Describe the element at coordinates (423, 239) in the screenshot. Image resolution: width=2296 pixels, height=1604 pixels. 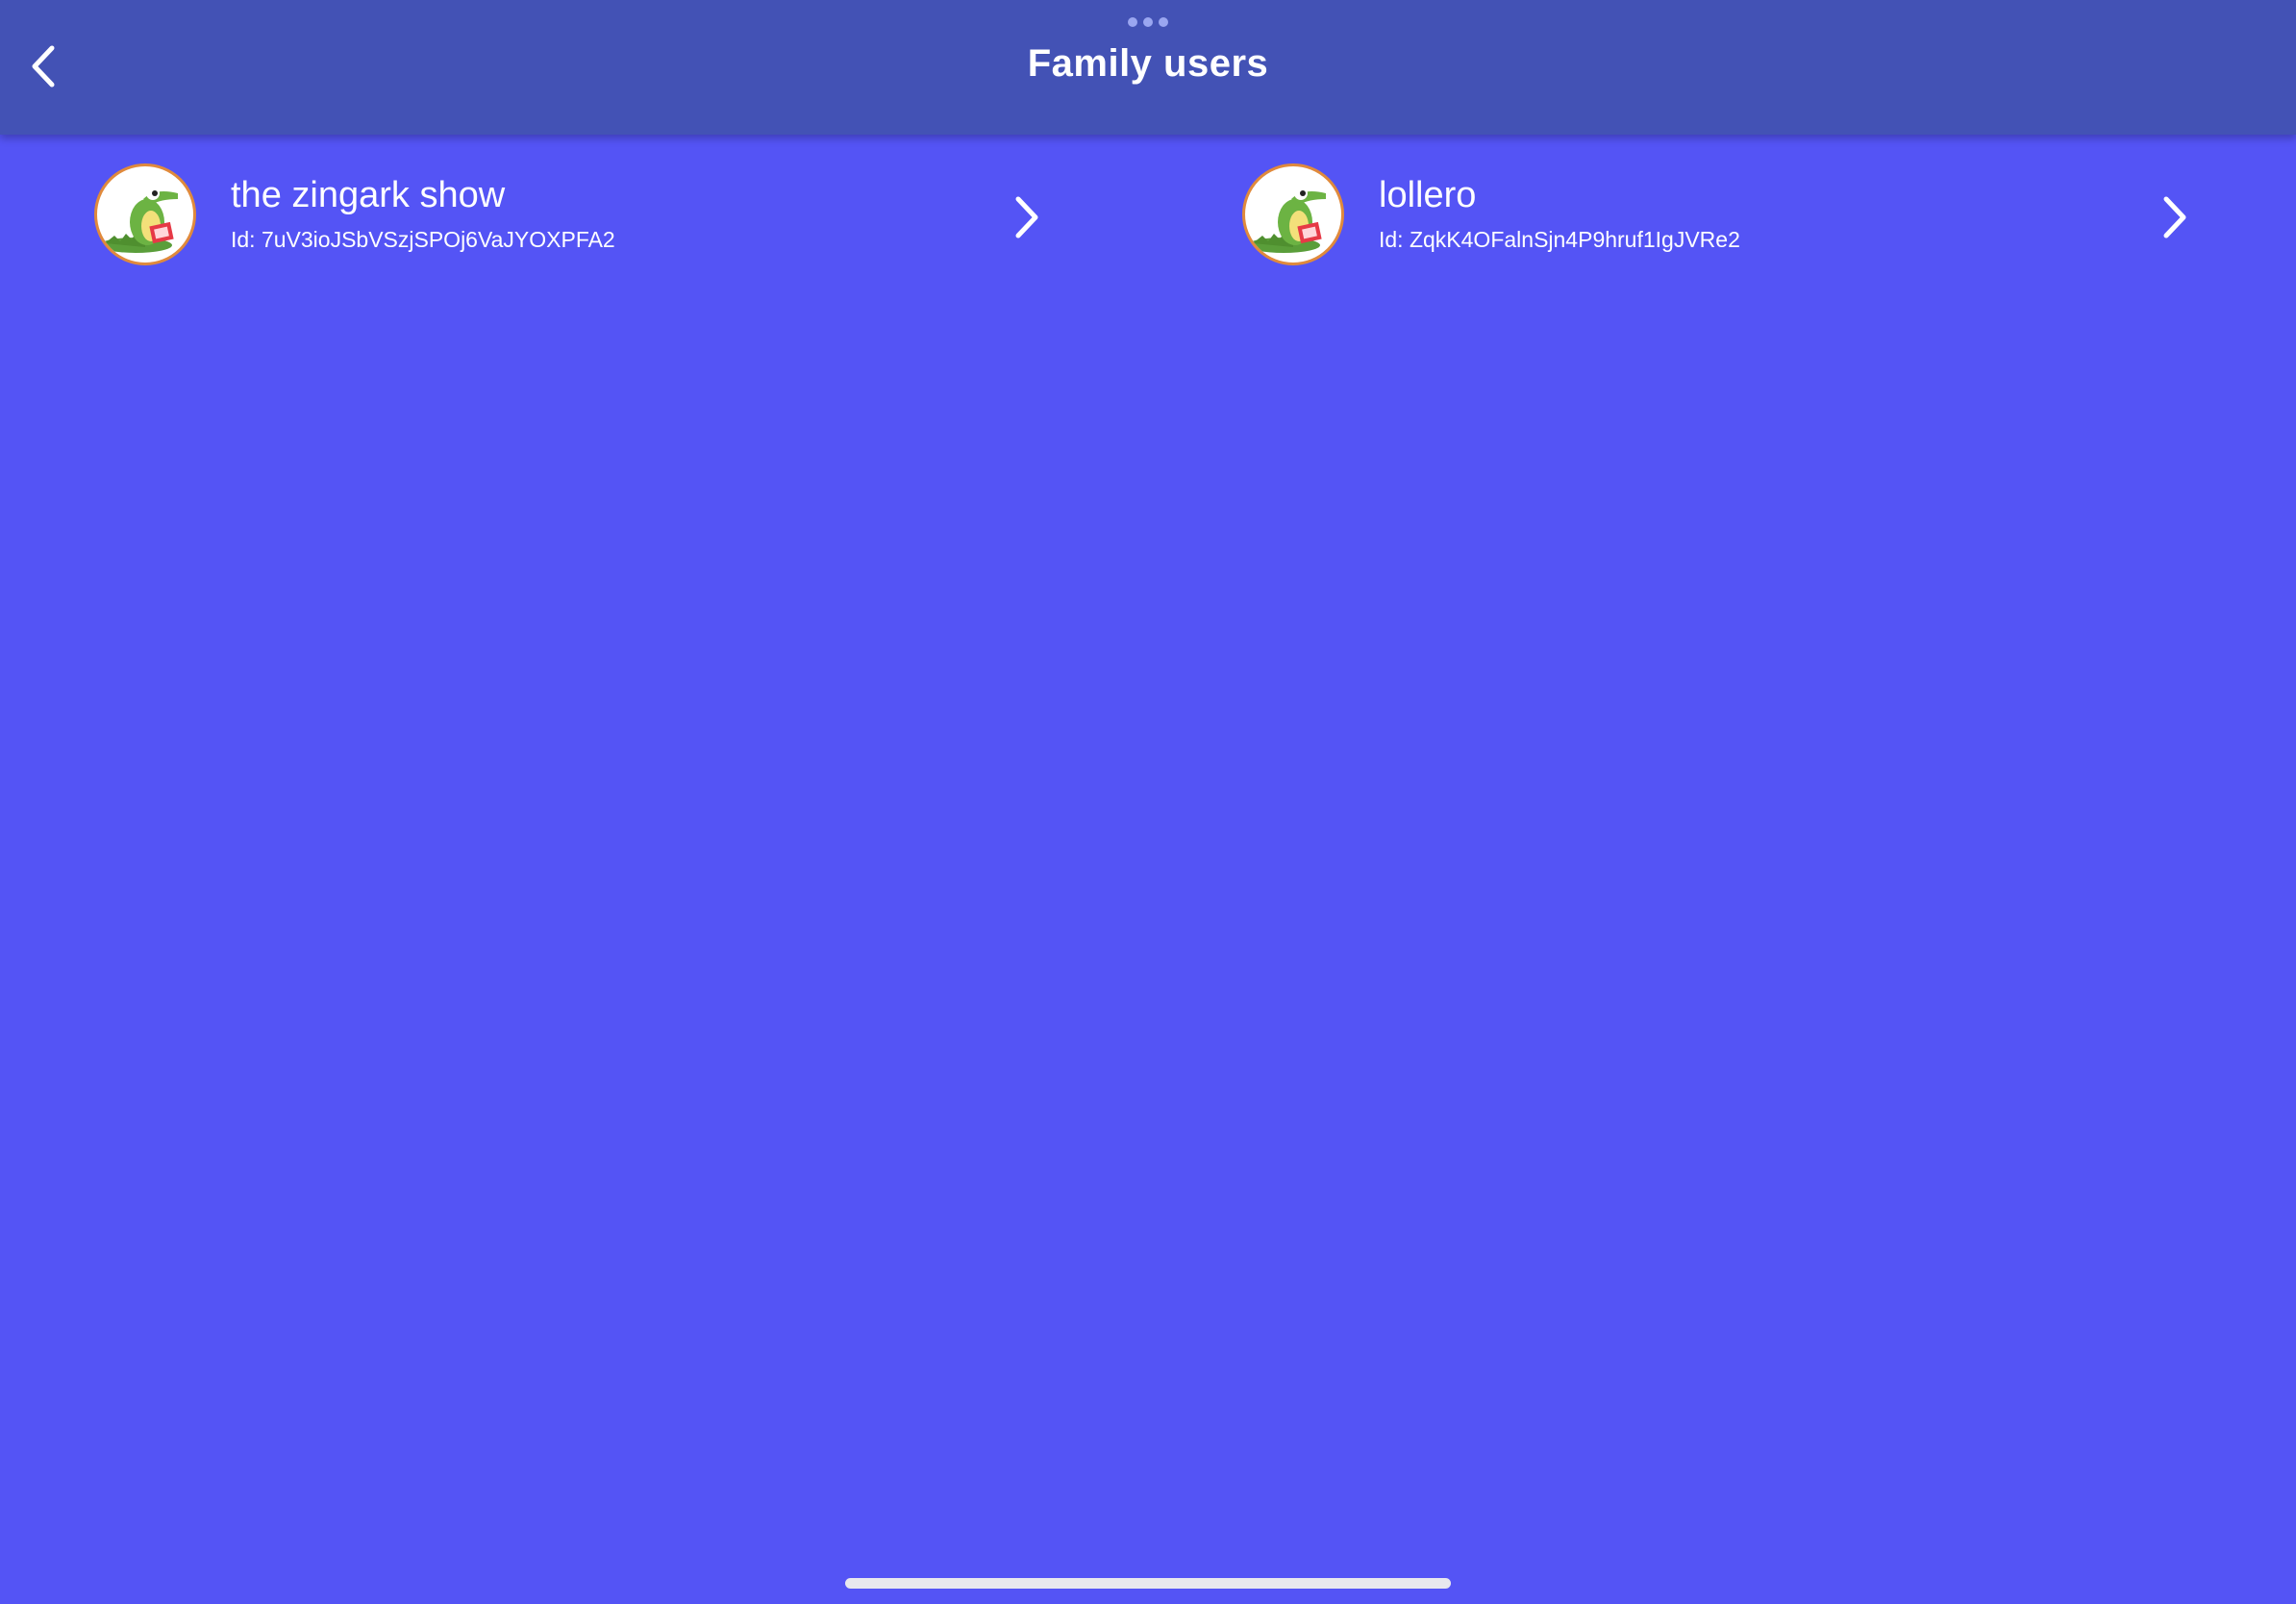
I see `user-id: Id: 7uV3ioJSbVSzjSPOj6VaJYOXPFA2` at that location.